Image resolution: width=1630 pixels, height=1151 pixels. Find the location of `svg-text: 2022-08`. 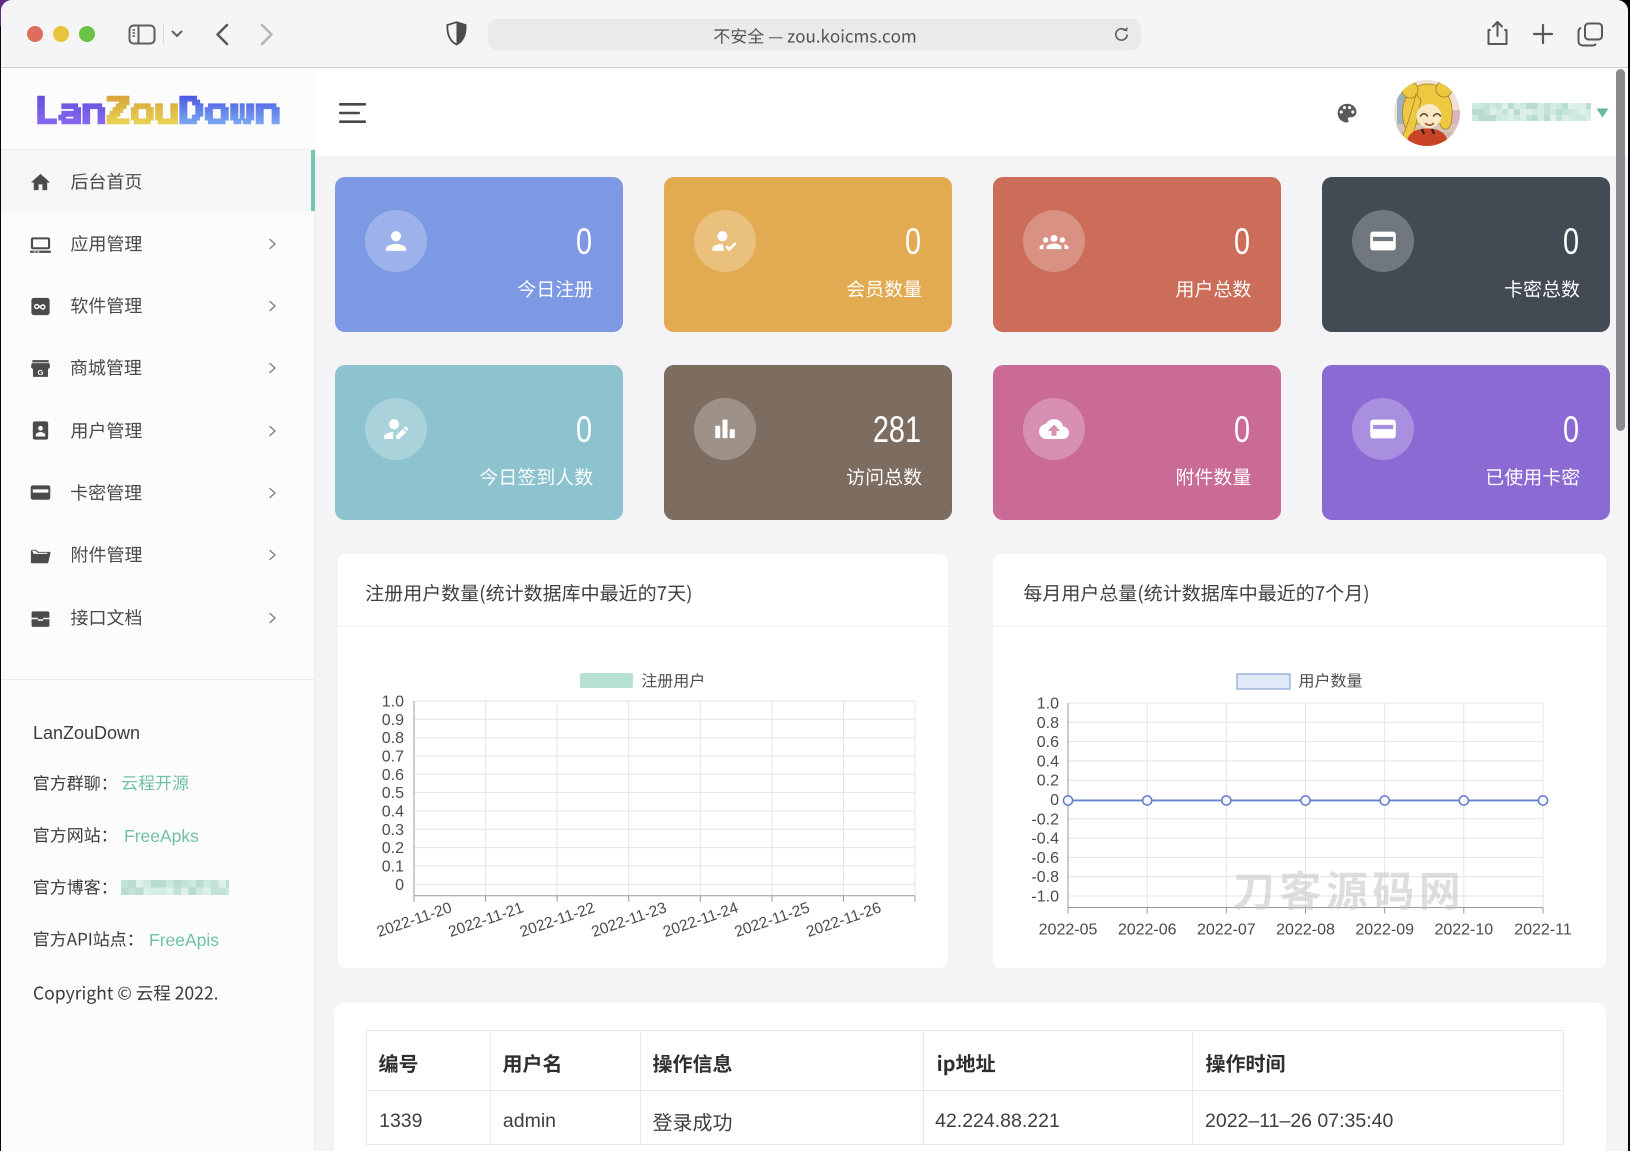

svg-text: 2022-08 is located at coordinates (1305, 930).